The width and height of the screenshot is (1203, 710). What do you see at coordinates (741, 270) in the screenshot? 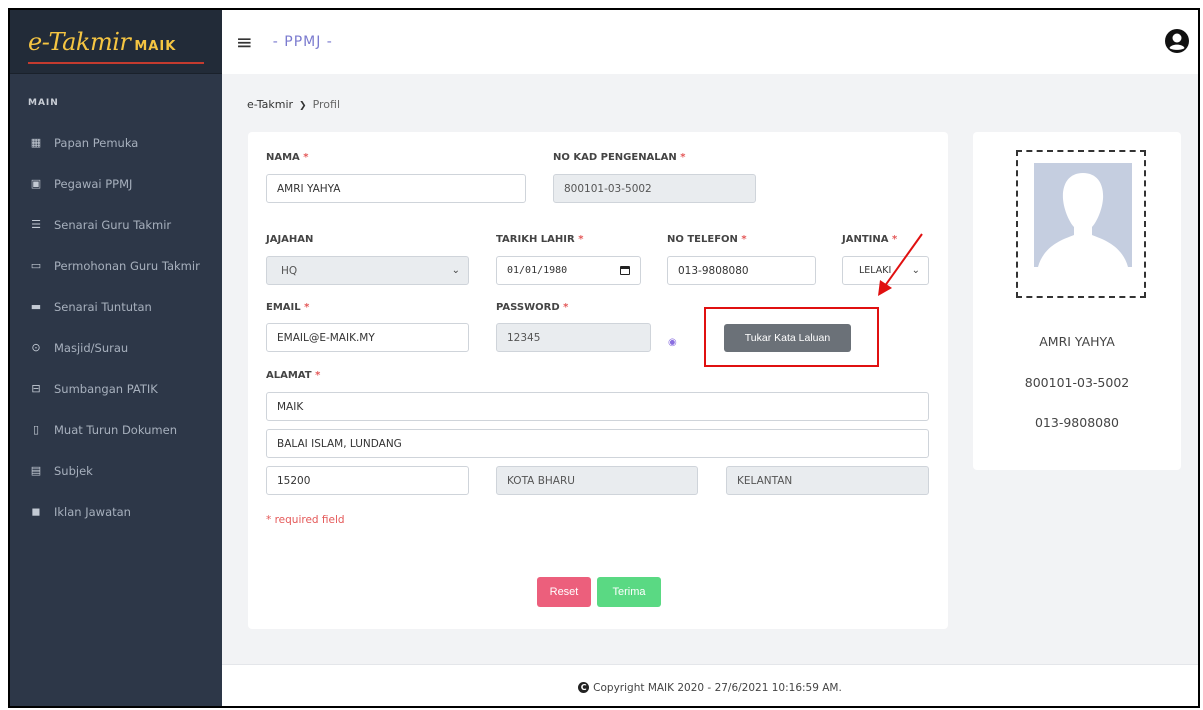
I see `telefon-input: 013-9808080` at bounding box center [741, 270].